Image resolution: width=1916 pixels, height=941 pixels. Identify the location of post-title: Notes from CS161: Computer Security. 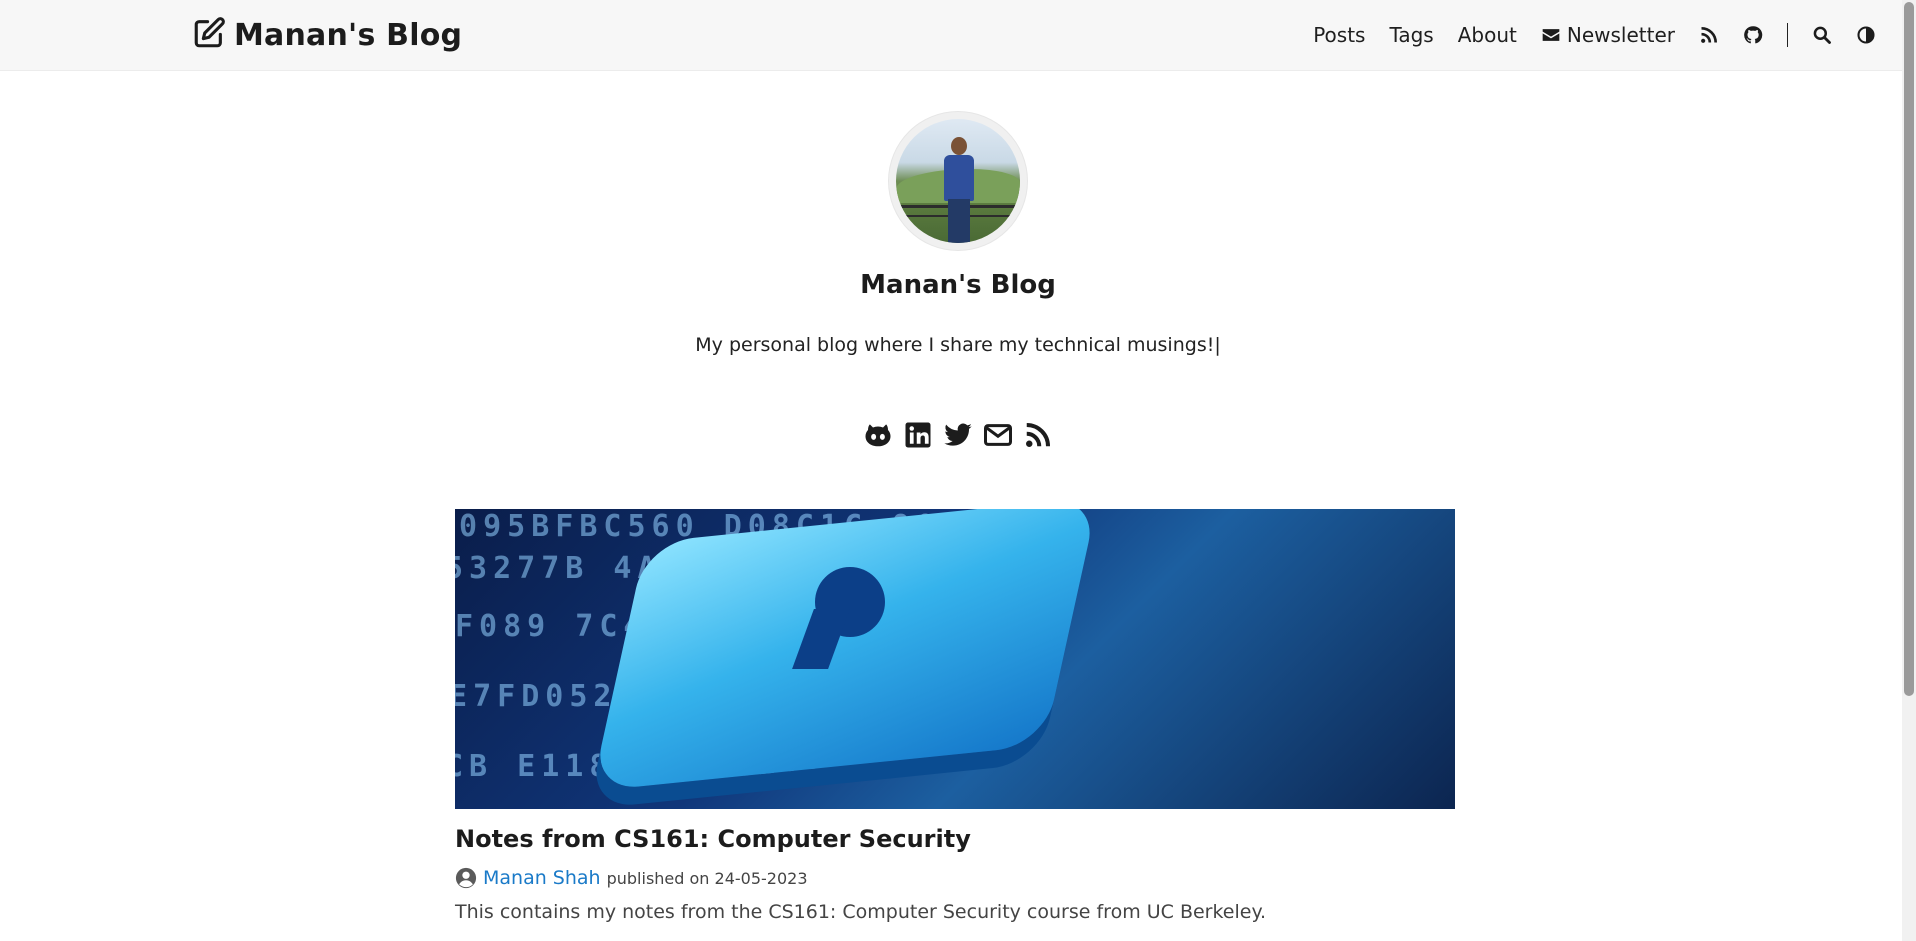
(955, 839).